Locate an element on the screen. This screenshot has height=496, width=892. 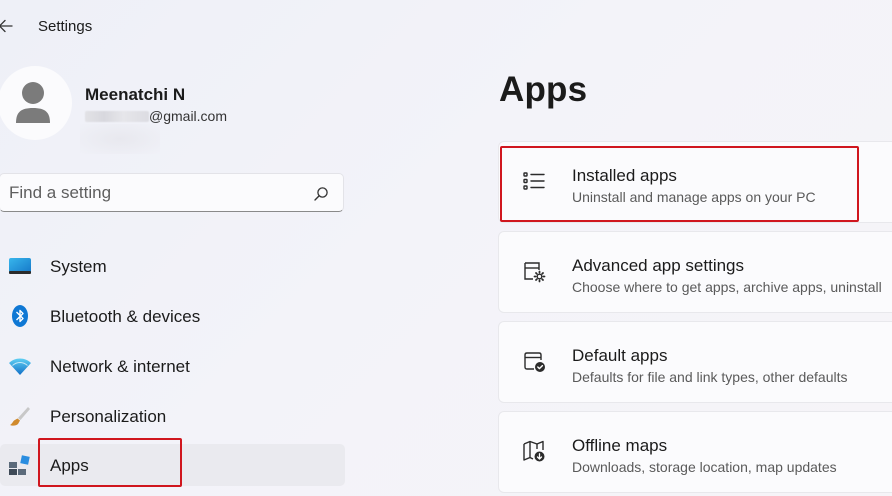
sidebar-item-label: Network & internet is located at coordinates (120, 366).